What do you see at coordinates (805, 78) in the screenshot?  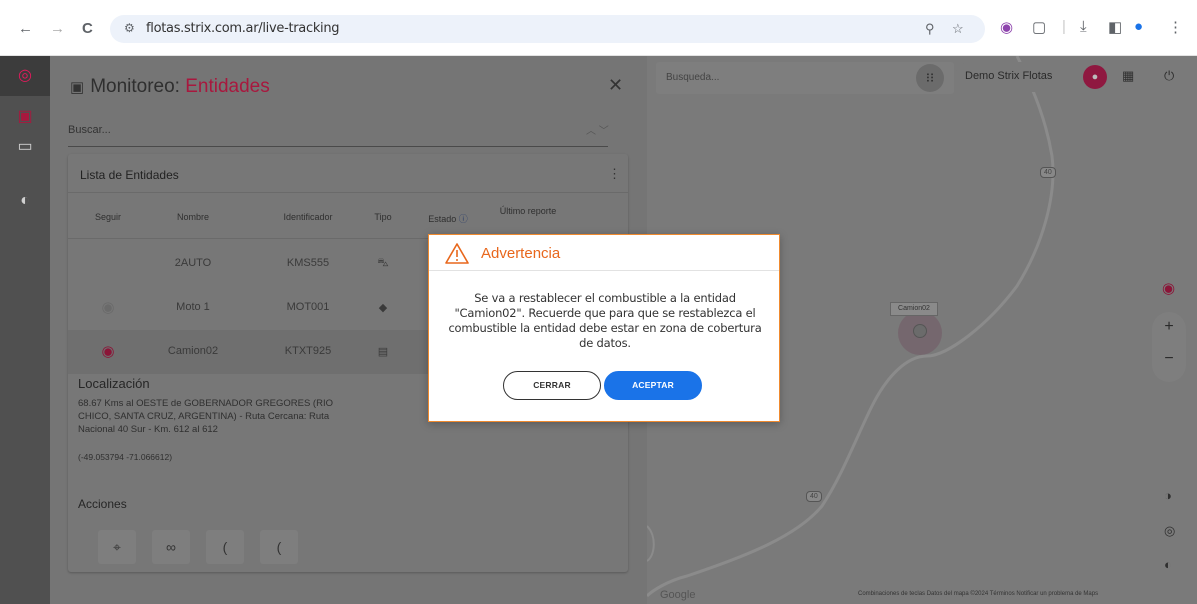 I see `map-search-bar: Busqueda... ⁝⁝` at bounding box center [805, 78].